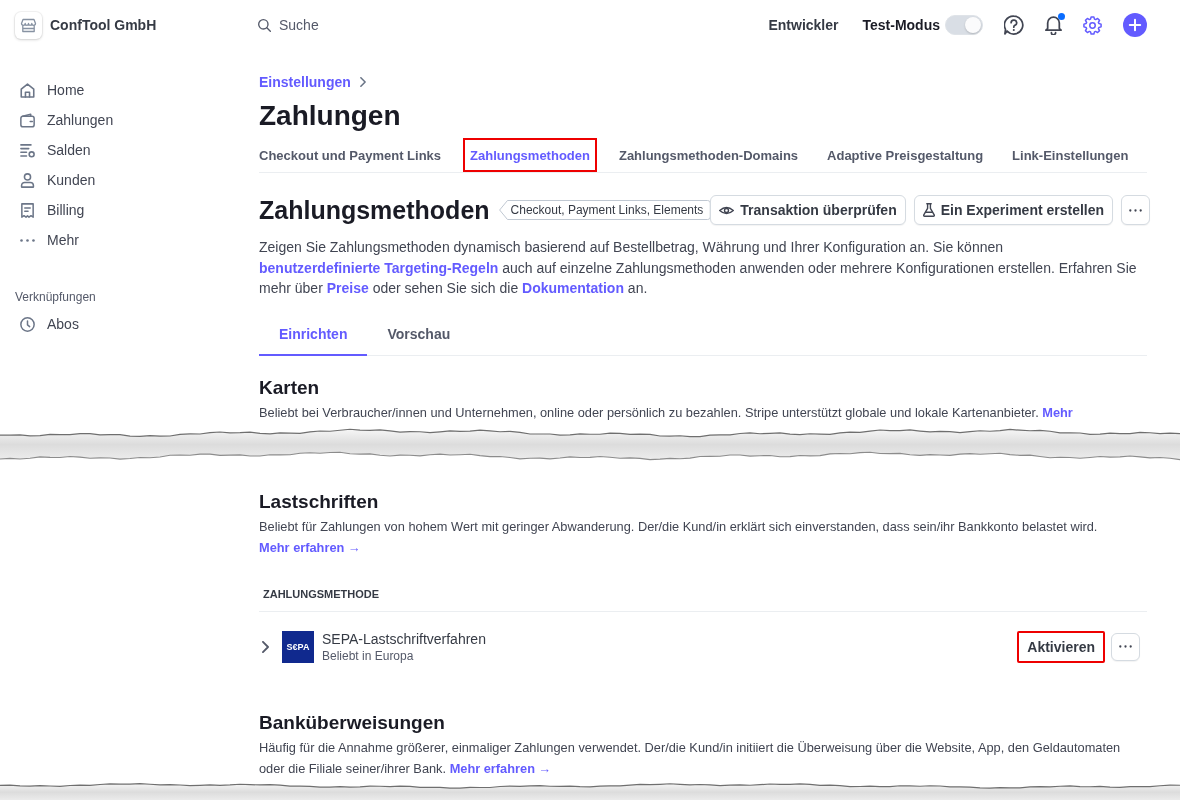 The width and height of the screenshot is (1180, 800). Describe the element at coordinates (305, 82) in the screenshot. I see `breadcrumb-link: Einstellungen` at that location.